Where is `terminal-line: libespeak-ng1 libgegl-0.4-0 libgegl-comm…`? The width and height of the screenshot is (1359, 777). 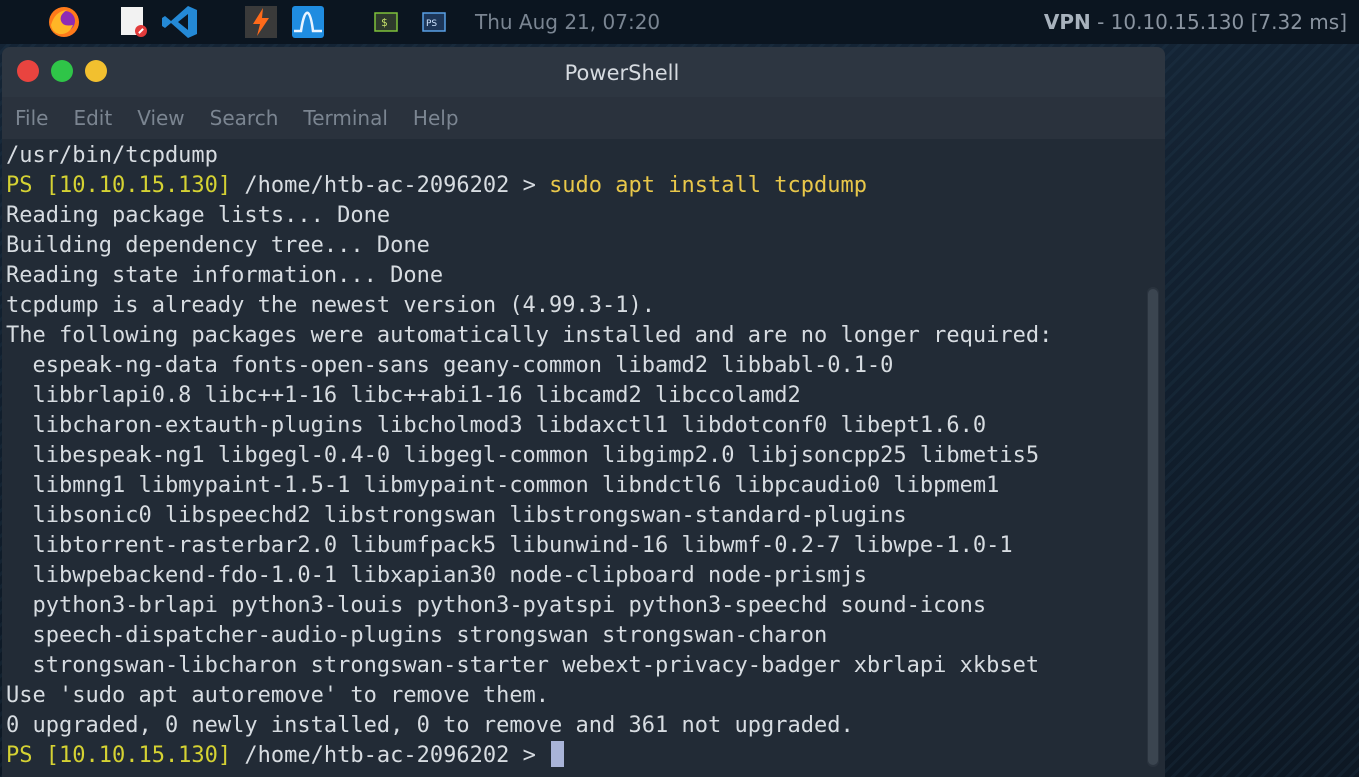
terminal-line: libespeak-ng1 libgegl-0.4-0 libgegl-comm… is located at coordinates (523, 455).